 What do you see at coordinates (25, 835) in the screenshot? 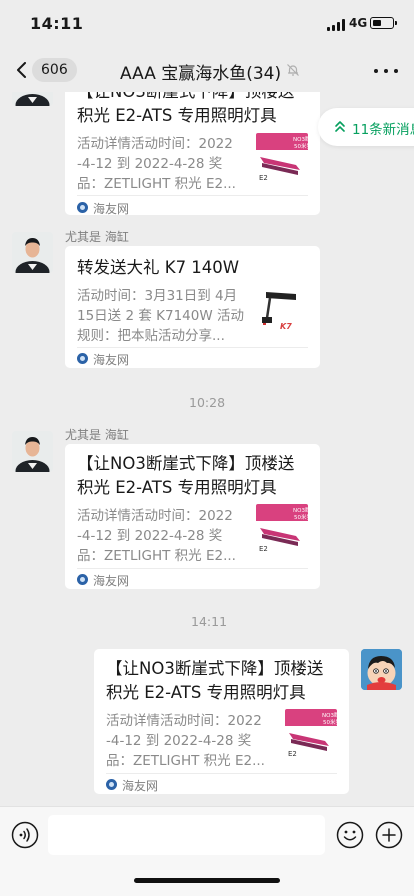
I see `voice-input-icon` at bounding box center [25, 835].